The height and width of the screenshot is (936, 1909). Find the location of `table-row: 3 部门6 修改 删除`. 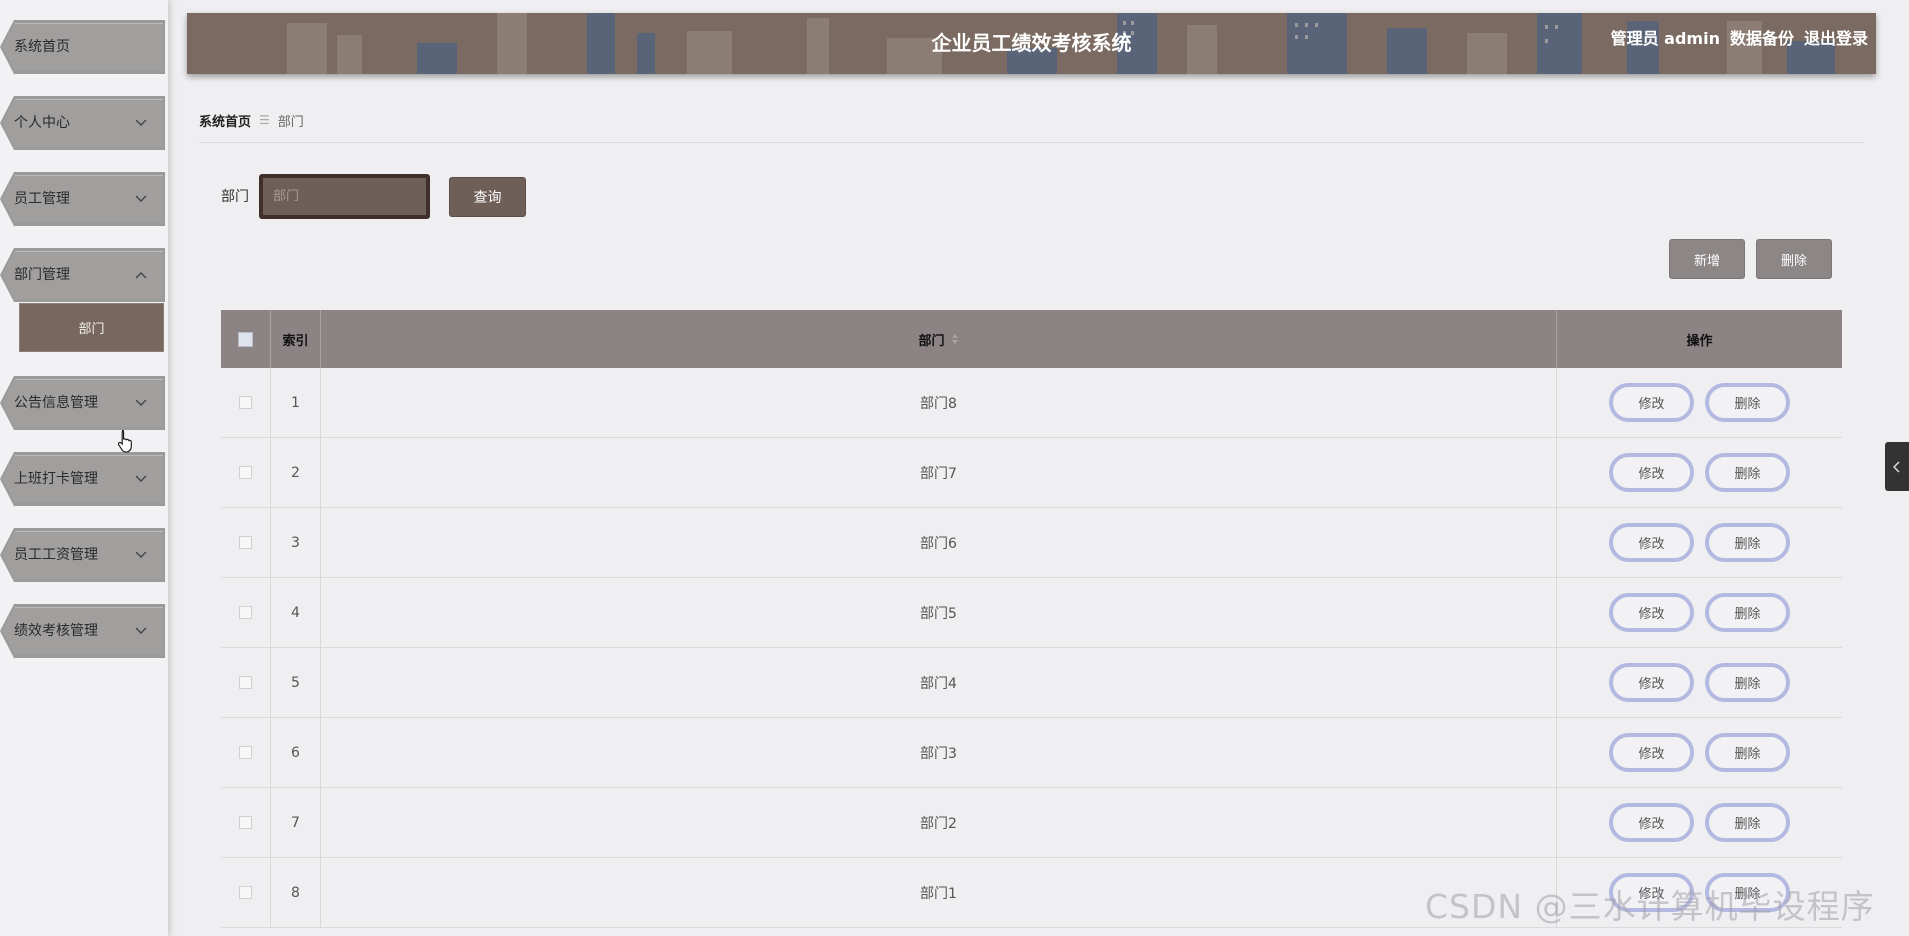

table-row: 3 部门6 修改 删除 is located at coordinates (1031, 543).